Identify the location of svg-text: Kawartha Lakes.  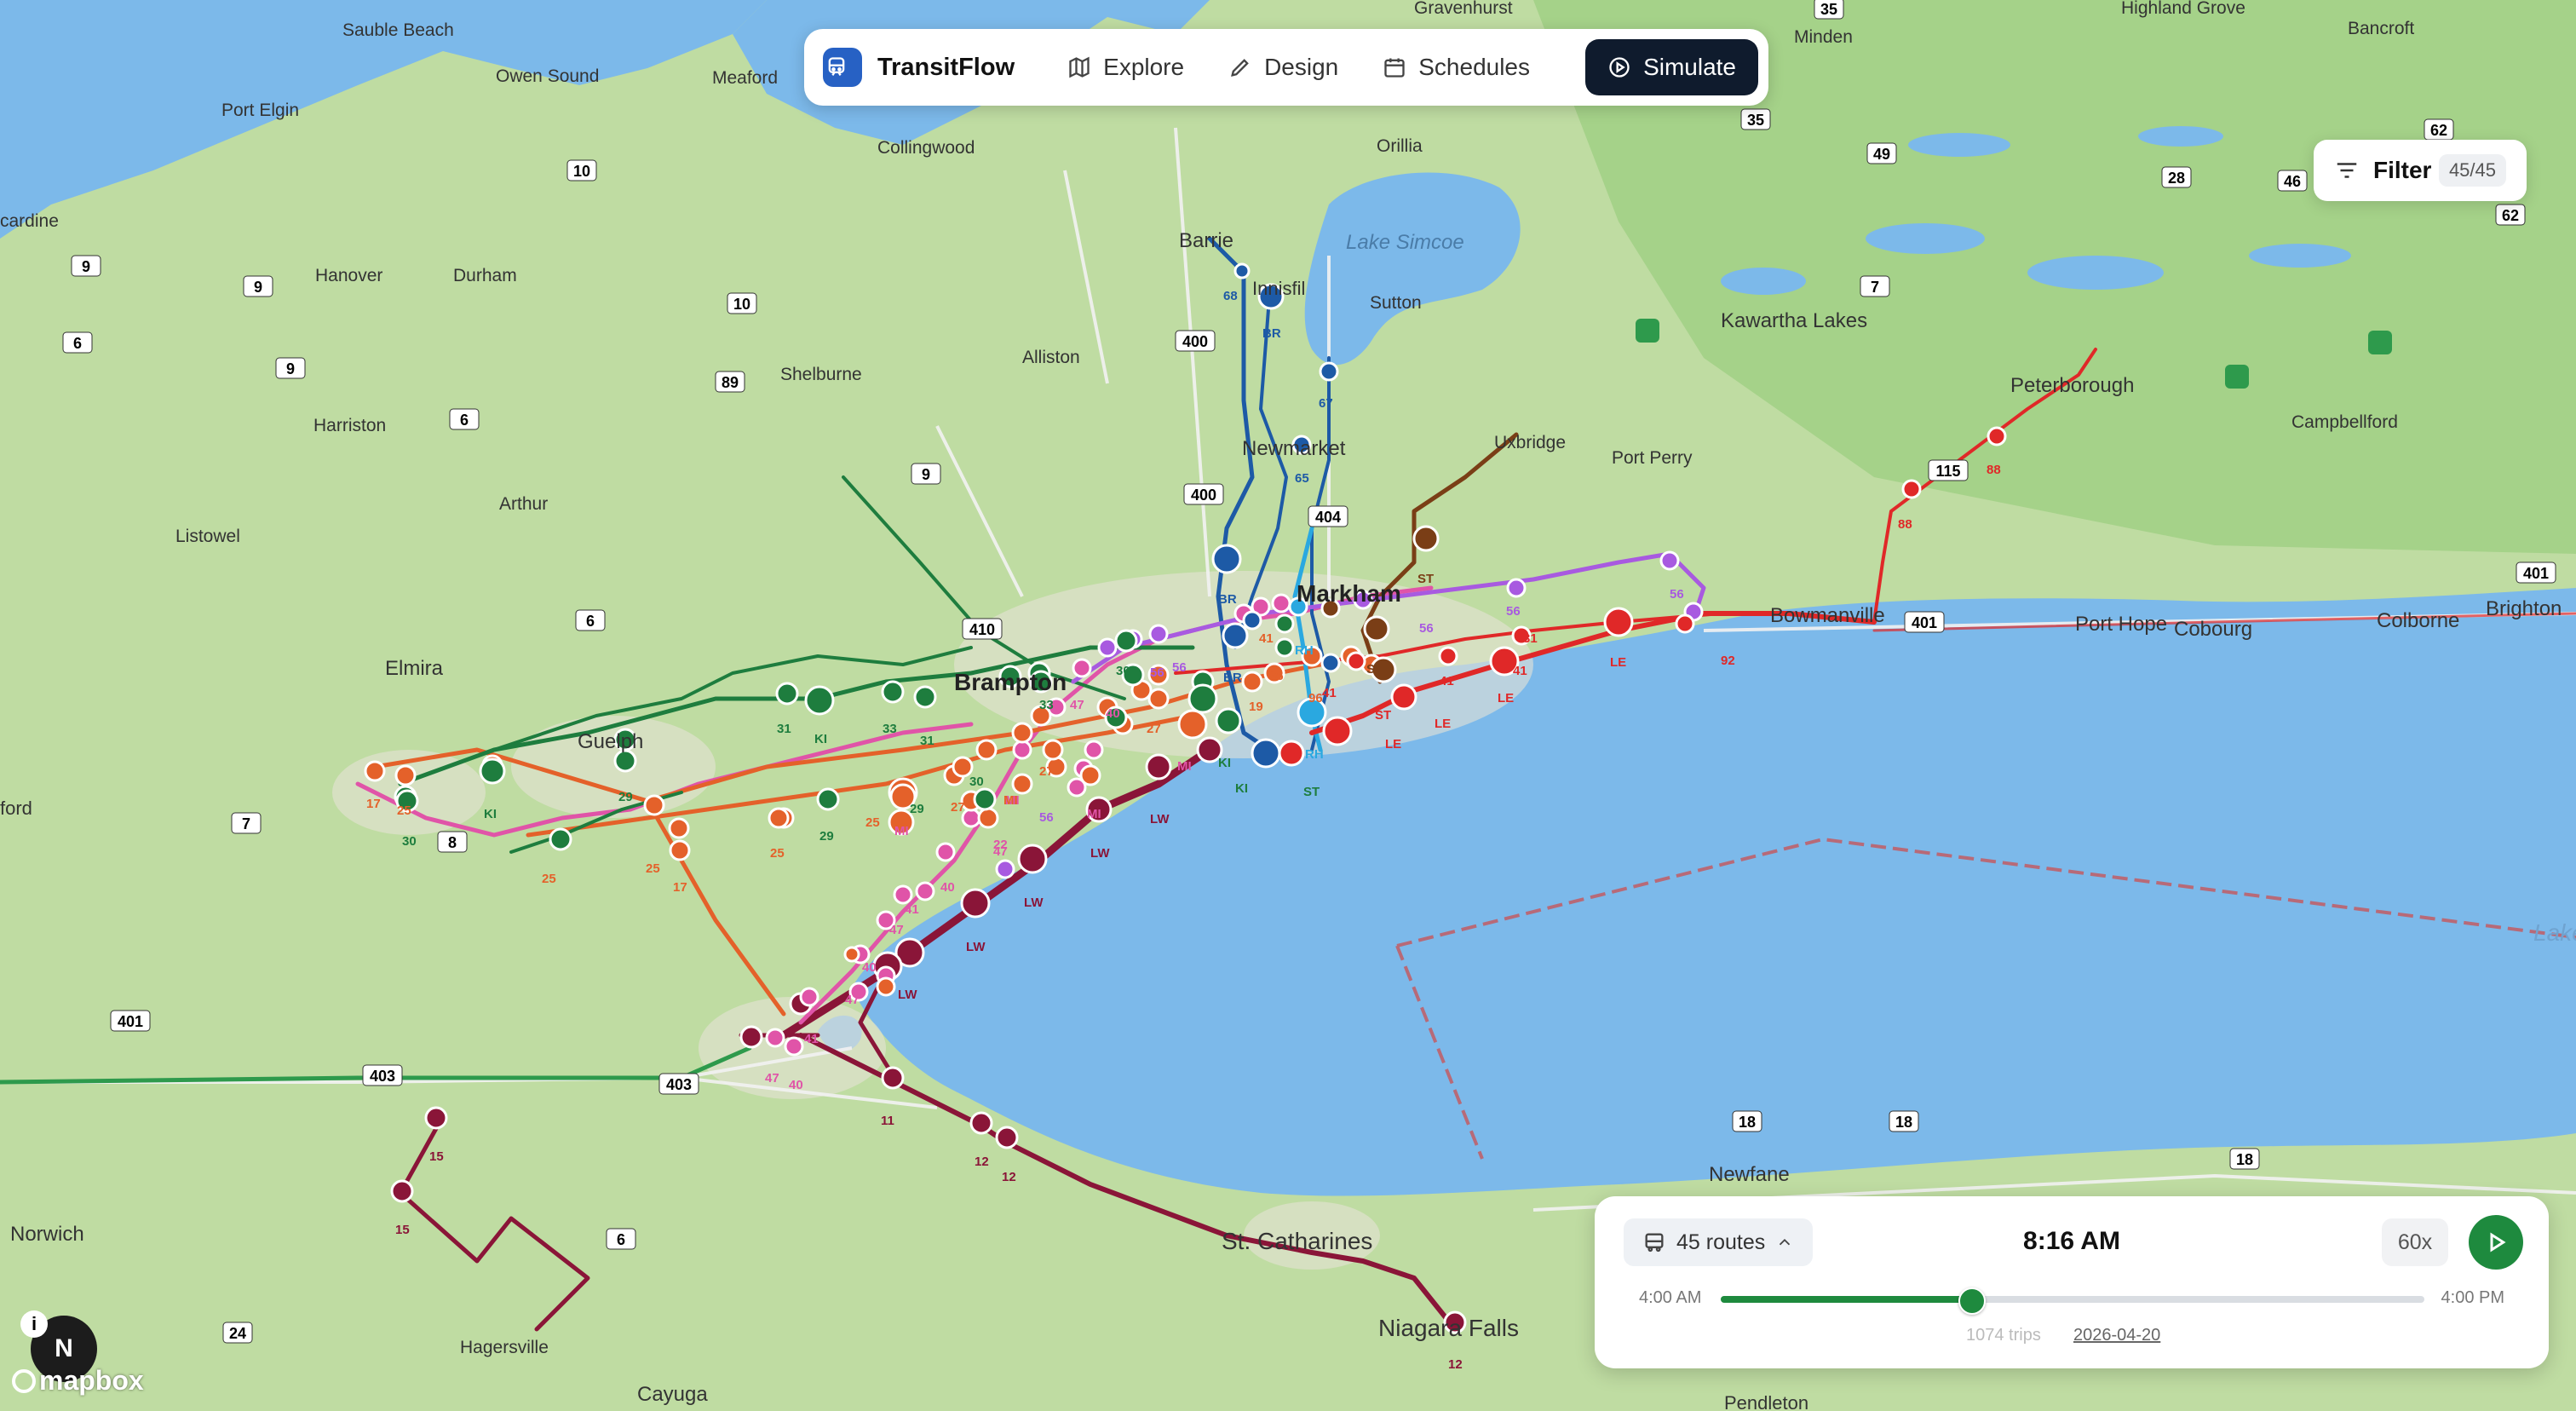
(1794, 320).